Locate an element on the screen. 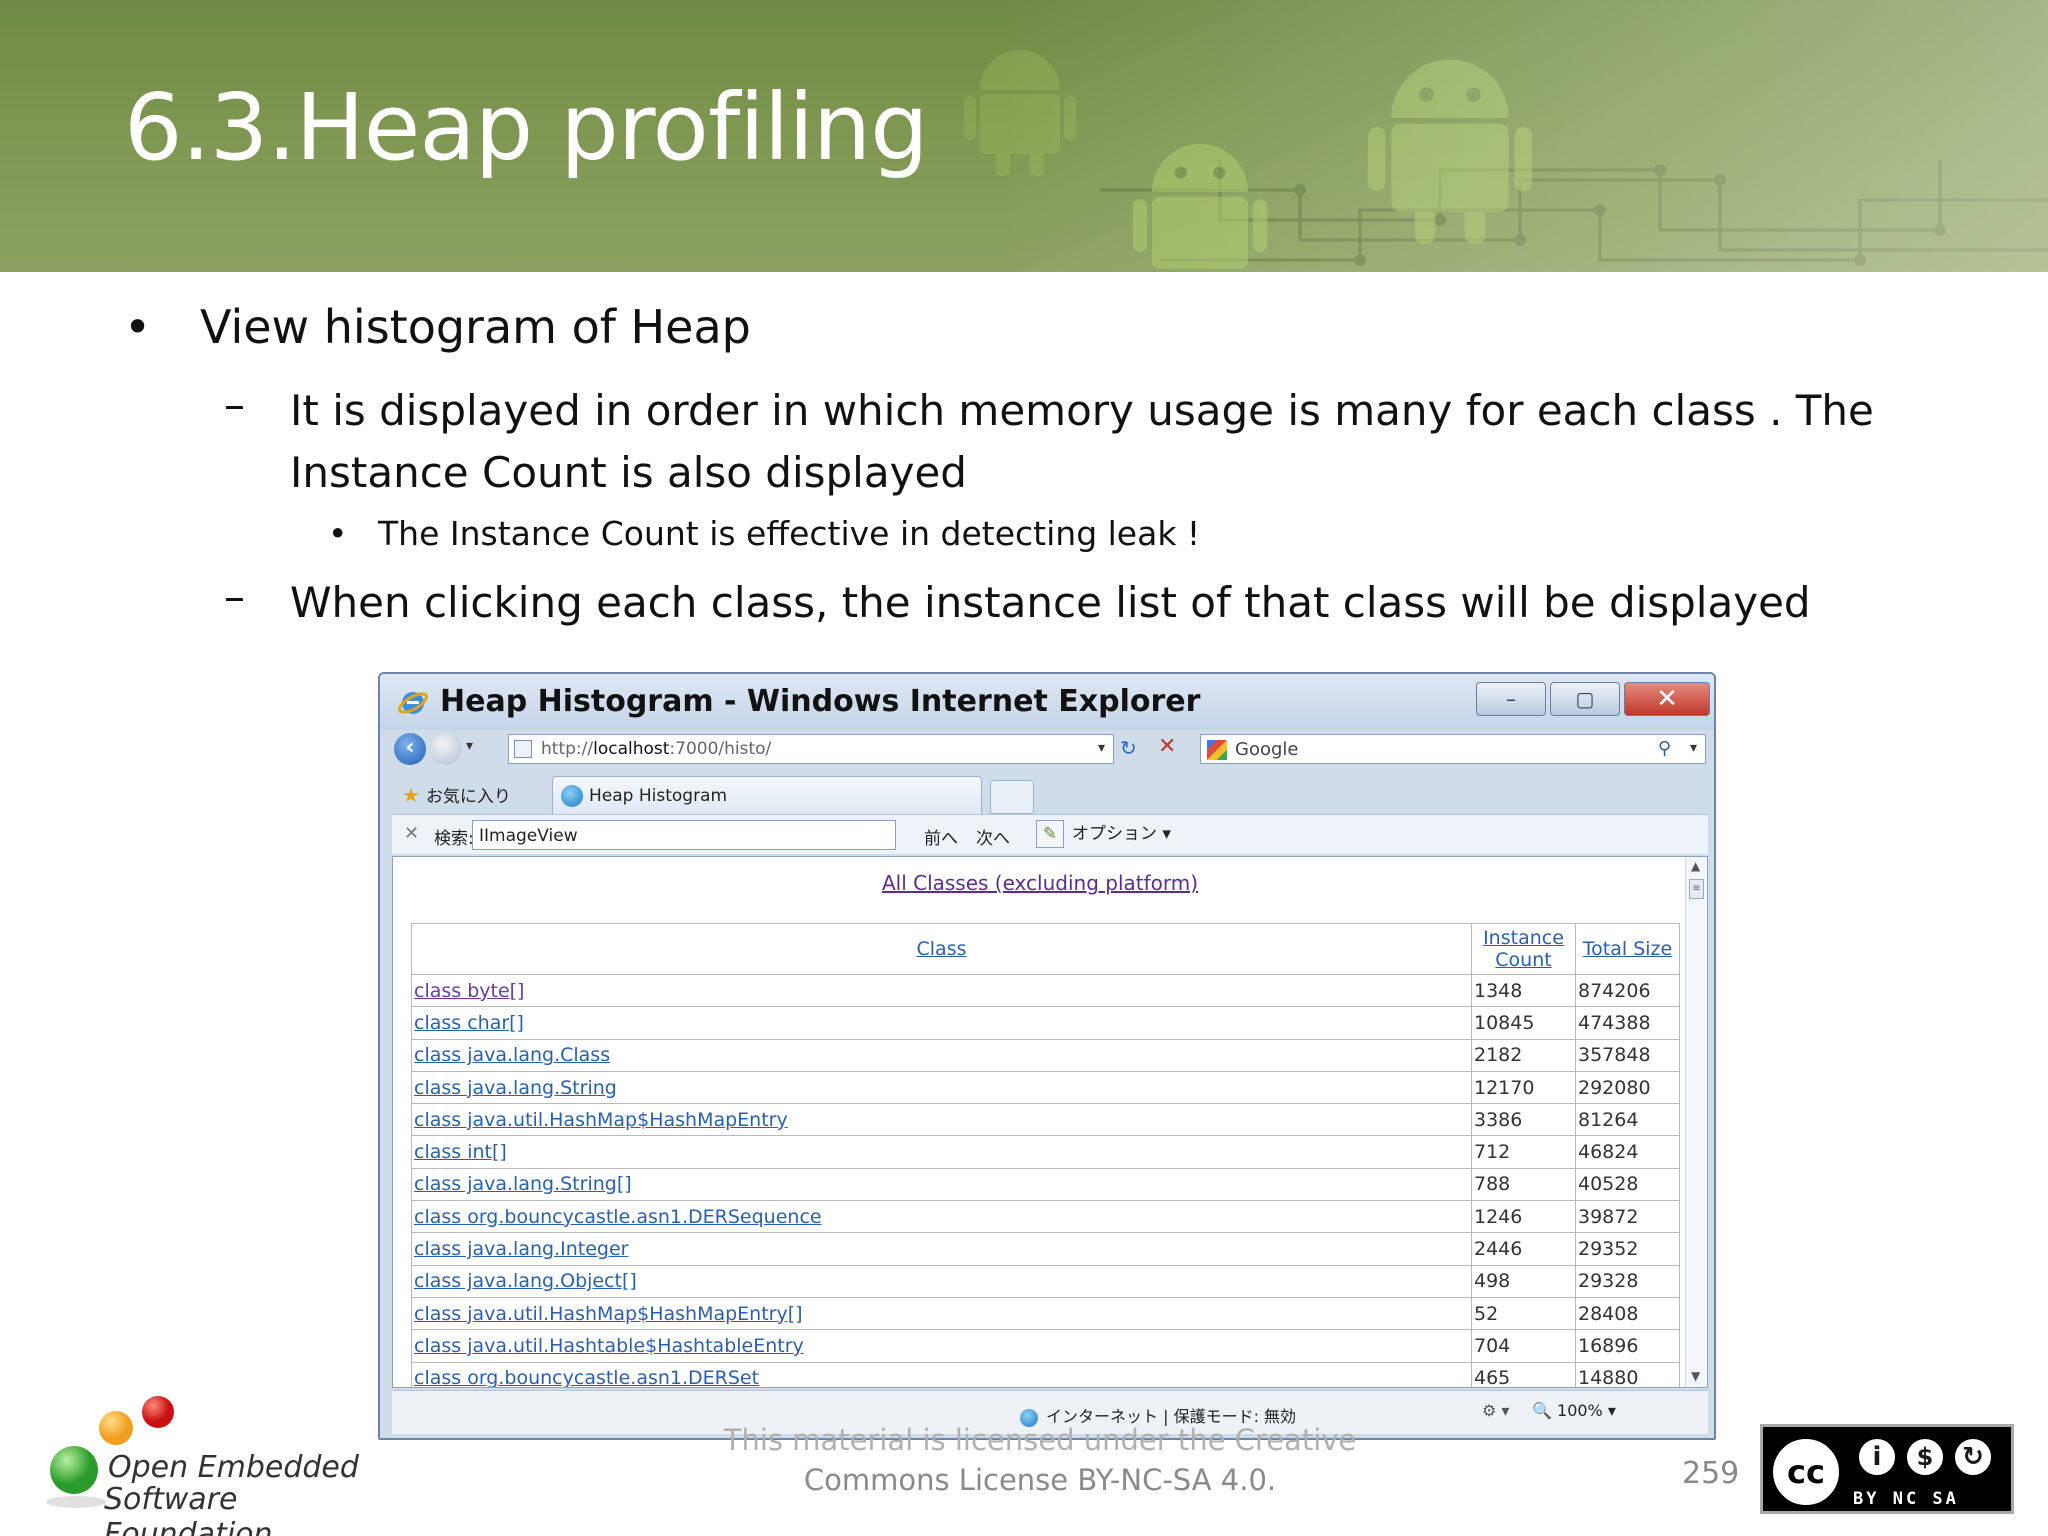 The image size is (2048, 1536). class-link: class org.bouncycastle.asn1.DERSet is located at coordinates (941, 1374).